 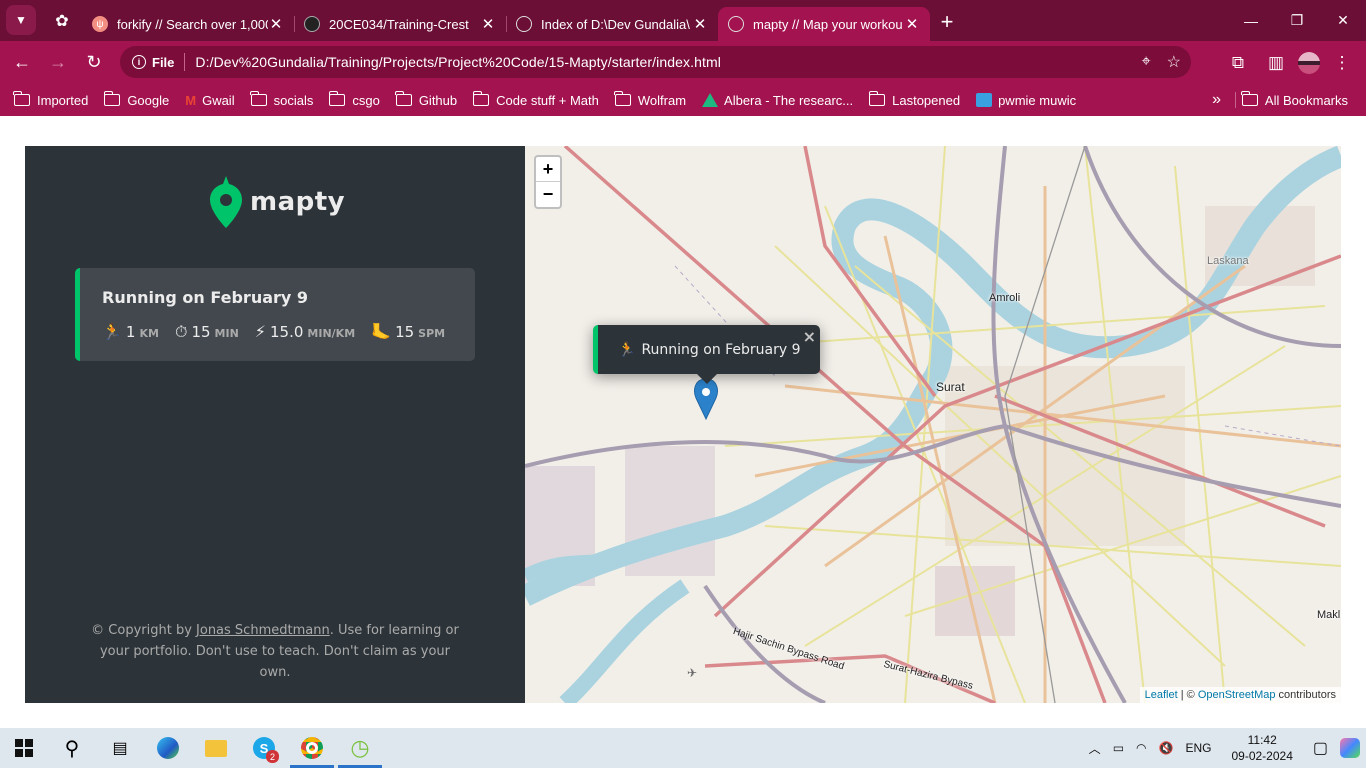 What do you see at coordinates (650, 100) in the screenshot?
I see `bookmark-wolfram: Wolfram` at bounding box center [650, 100].